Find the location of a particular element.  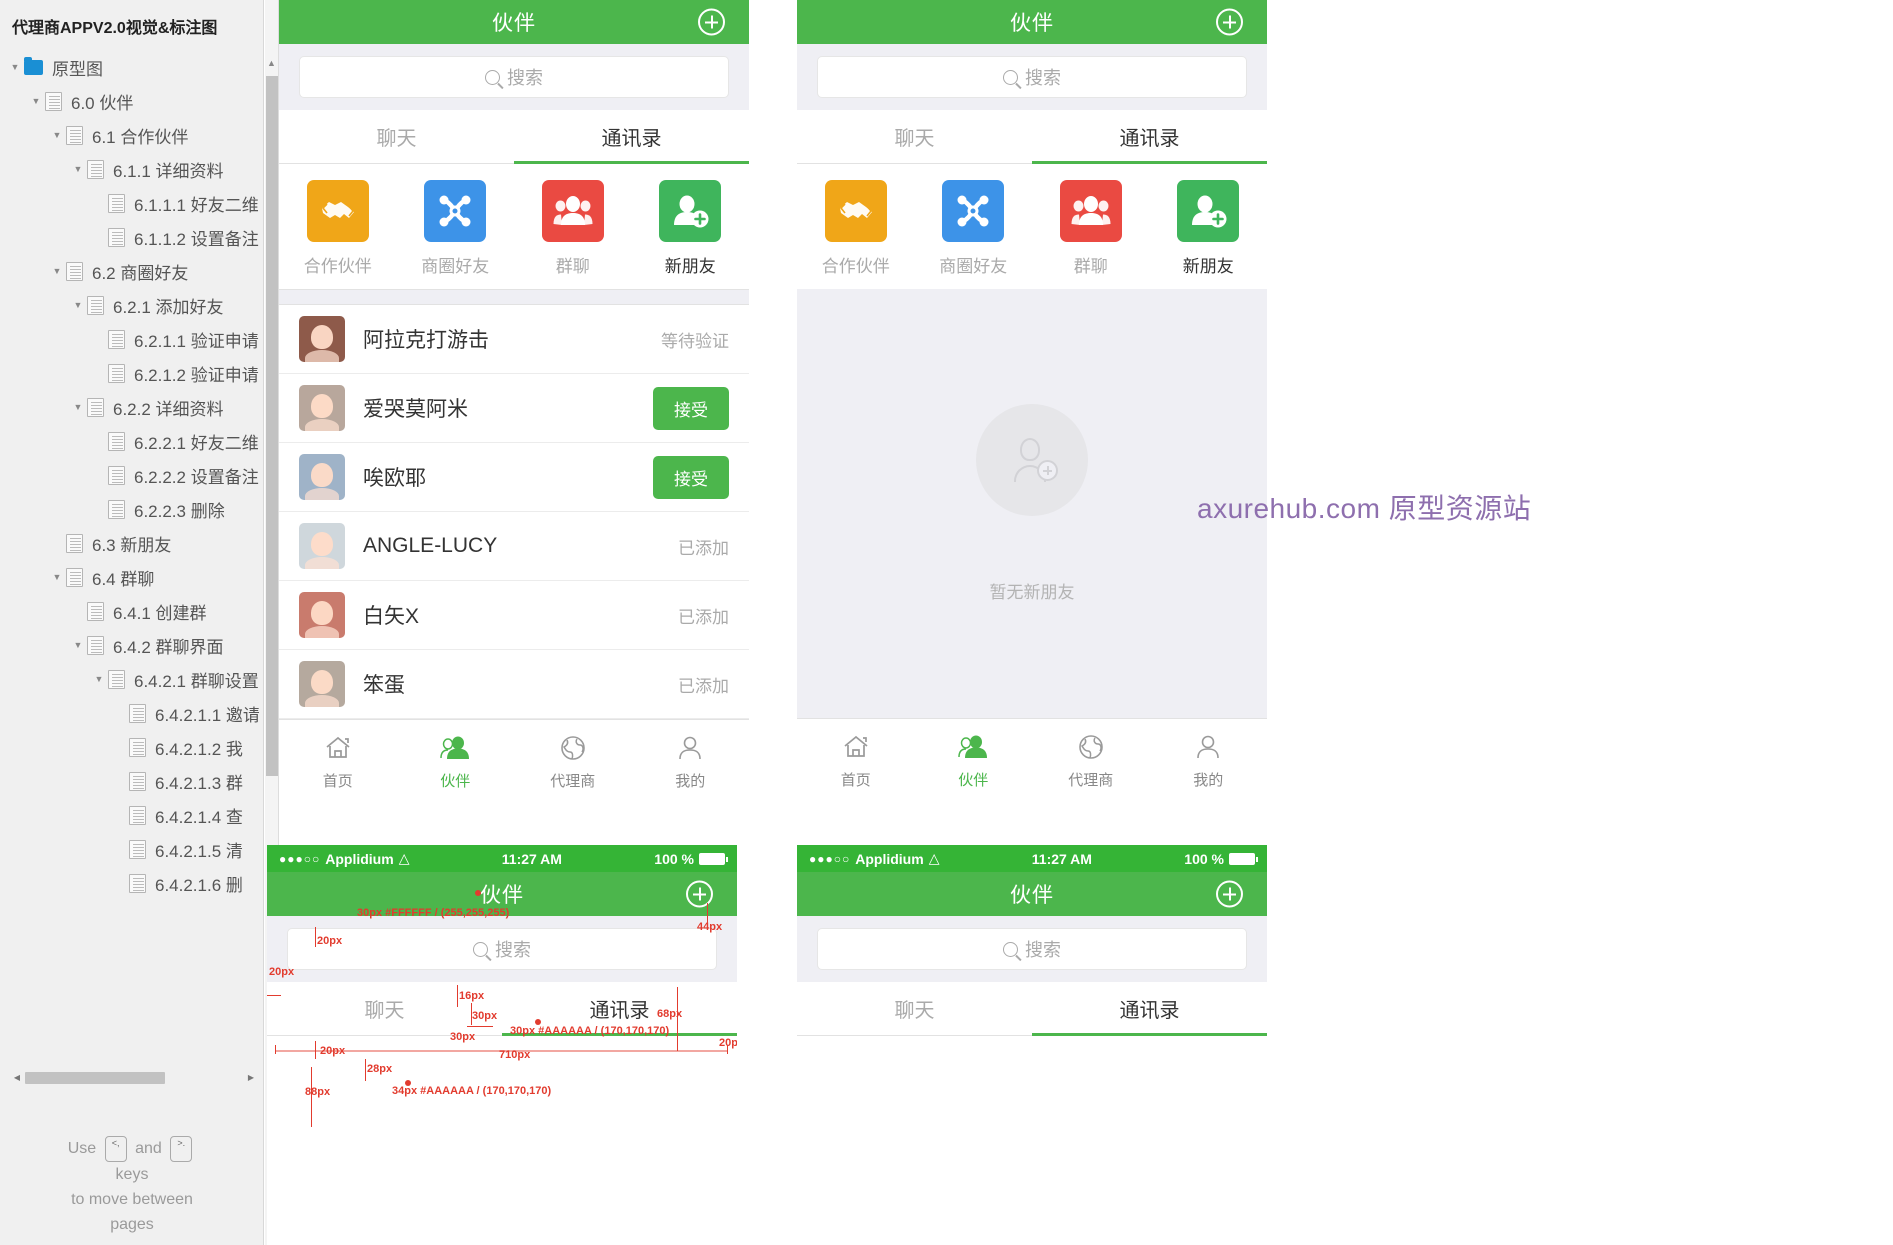

tree-item: ▼6.4.2.1.5 清 is located at coordinates (131, 849).